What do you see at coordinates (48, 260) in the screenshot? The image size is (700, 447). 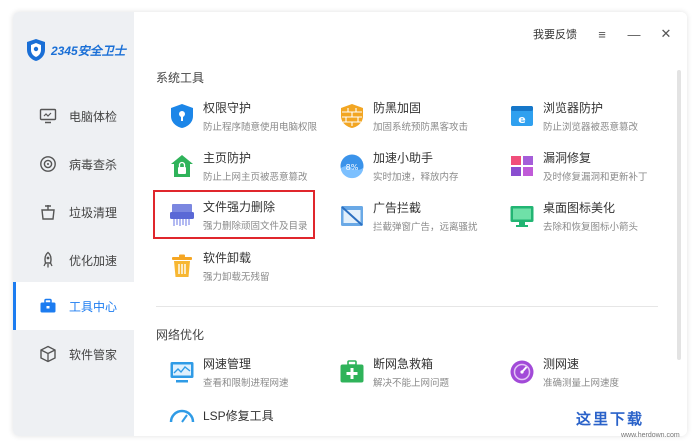 I see `rocket-icon` at bounding box center [48, 260].